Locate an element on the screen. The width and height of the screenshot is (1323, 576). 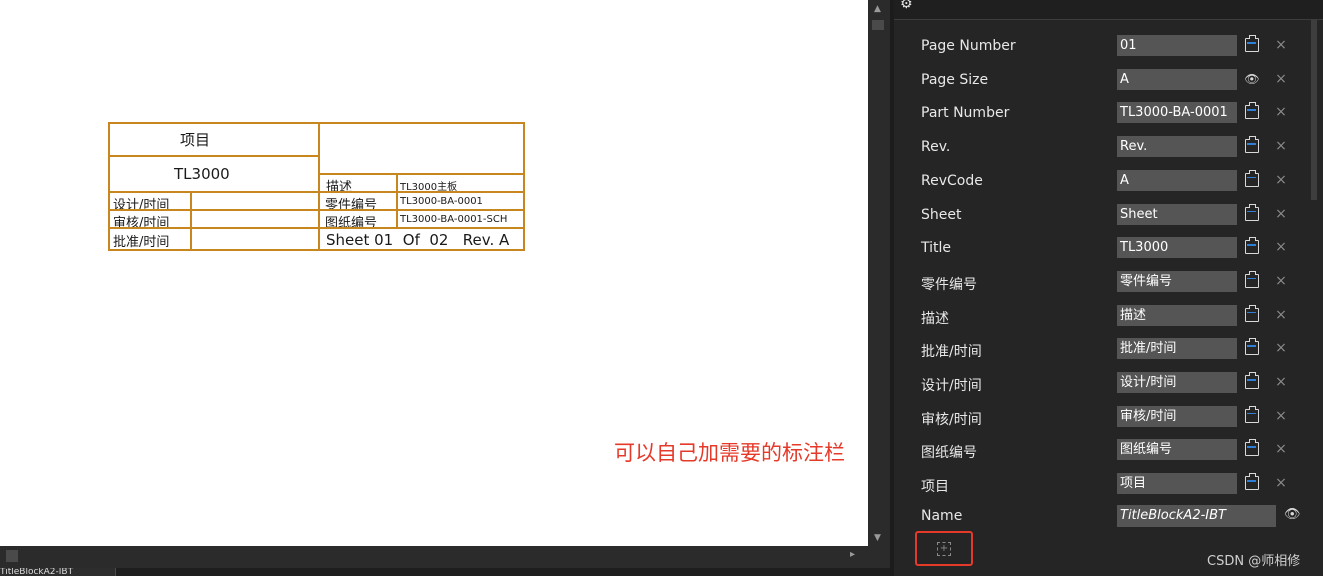
project-label: 项目 is located at coordinates (195, 140).